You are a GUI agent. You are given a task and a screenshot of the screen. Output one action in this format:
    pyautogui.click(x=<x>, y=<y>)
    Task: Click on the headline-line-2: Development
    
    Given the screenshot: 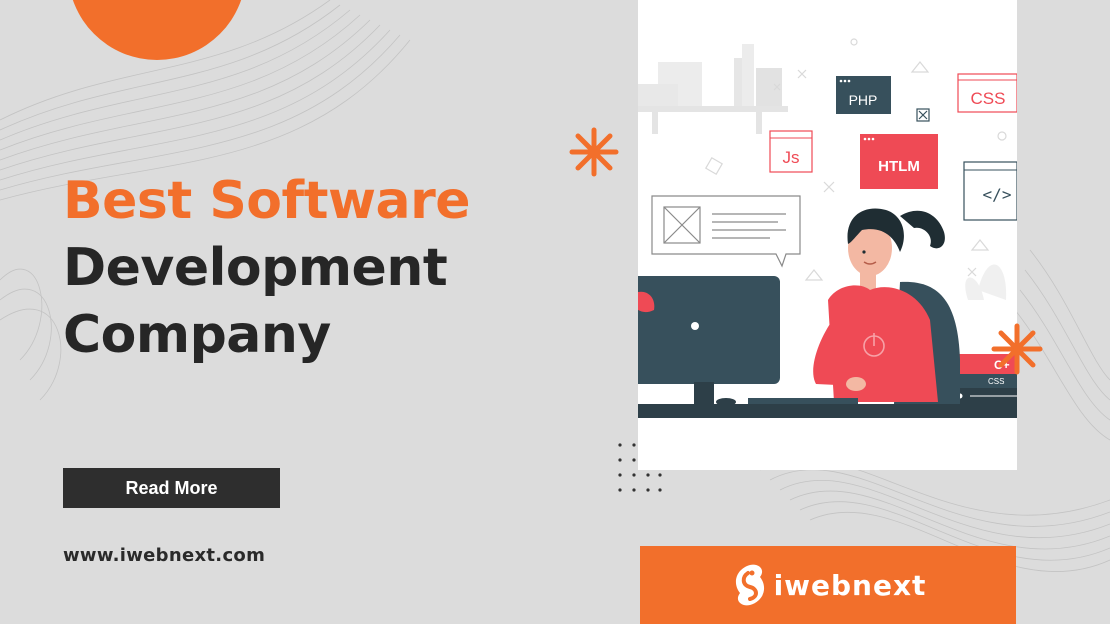 What is the action you would take?
    pyautogui.click(x=255, y=268)
    